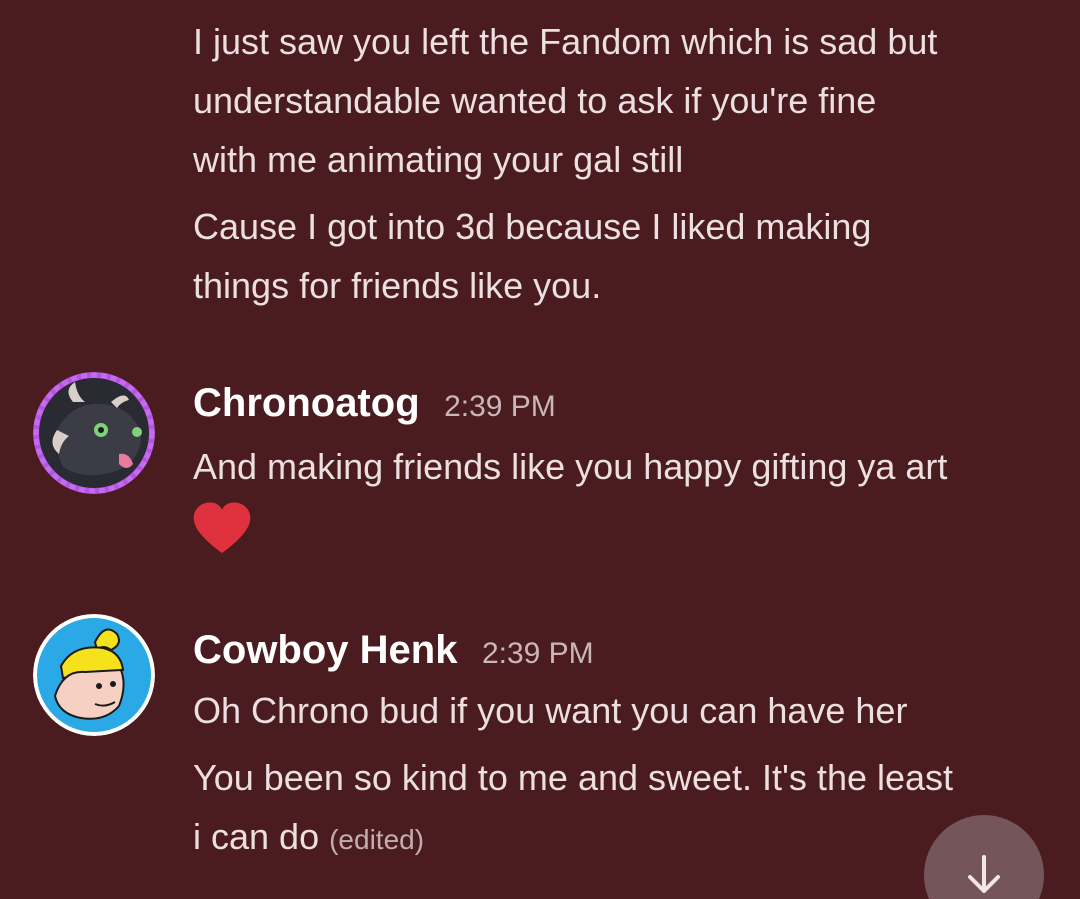 This screenshot has width=1080, height=899. What do you see at coordinates (306, 403) in the screenshot?
I see `username: Chronoatog` at bounding box center [306, 403].